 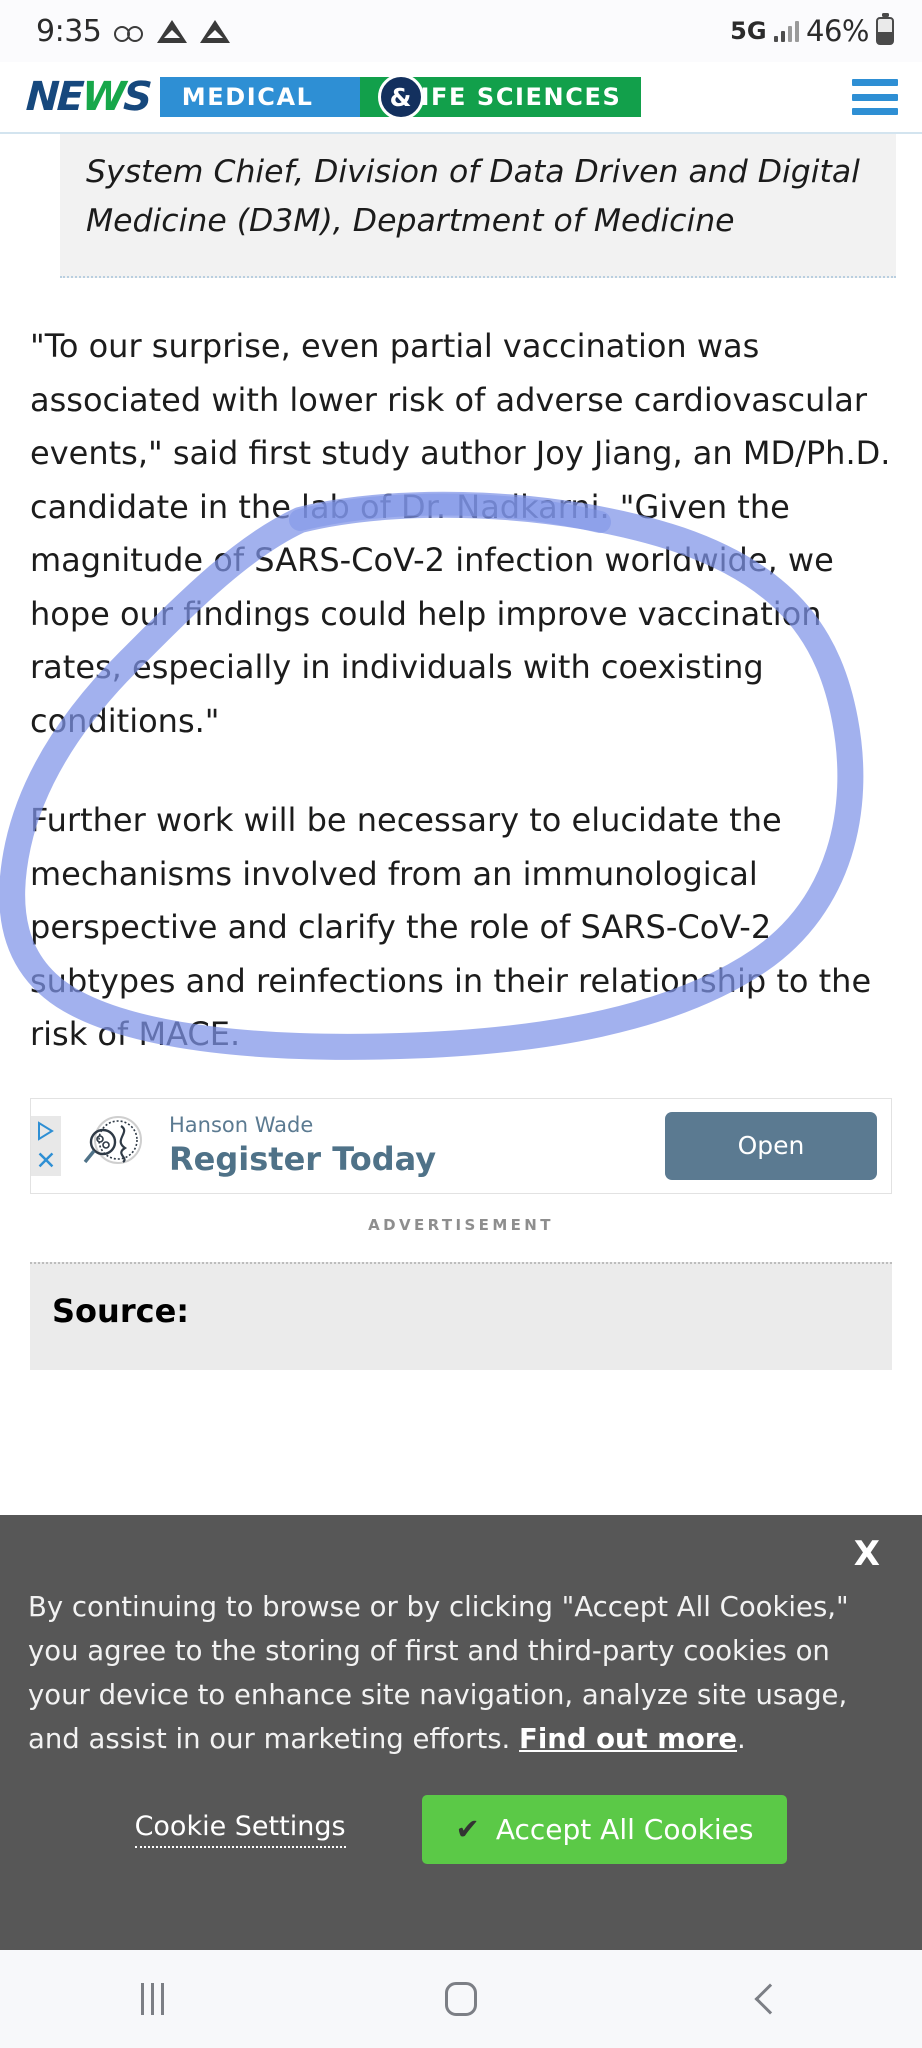 I want to click on back-chevron-icon, so click(x=770, y=1999).